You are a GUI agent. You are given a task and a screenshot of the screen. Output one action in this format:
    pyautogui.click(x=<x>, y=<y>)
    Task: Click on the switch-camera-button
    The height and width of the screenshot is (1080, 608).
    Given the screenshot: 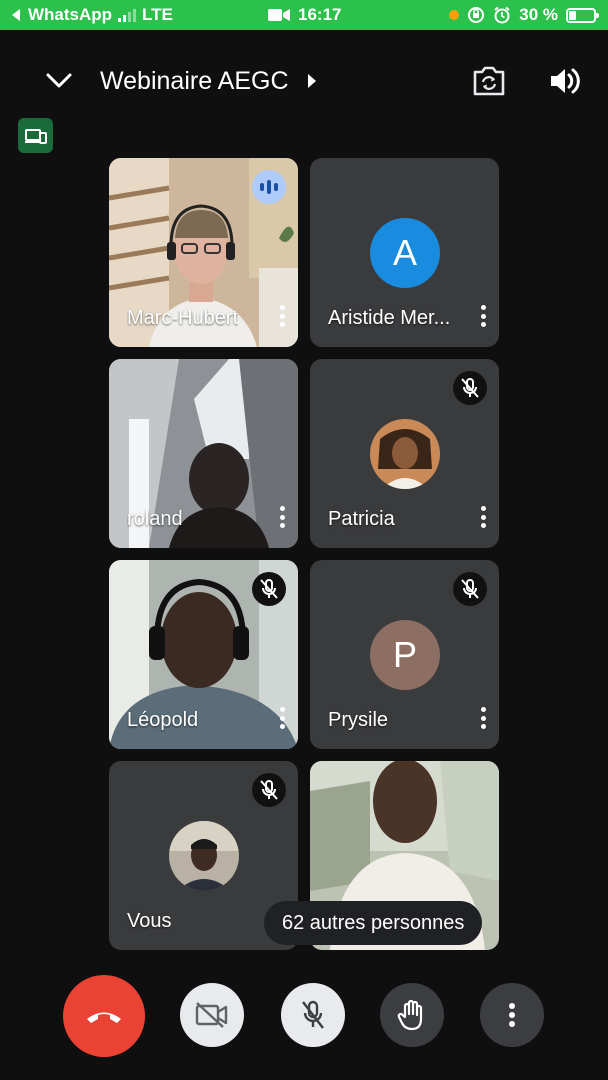 What is the action you would take?
    pyautogui.click(x=489, y=83)
    